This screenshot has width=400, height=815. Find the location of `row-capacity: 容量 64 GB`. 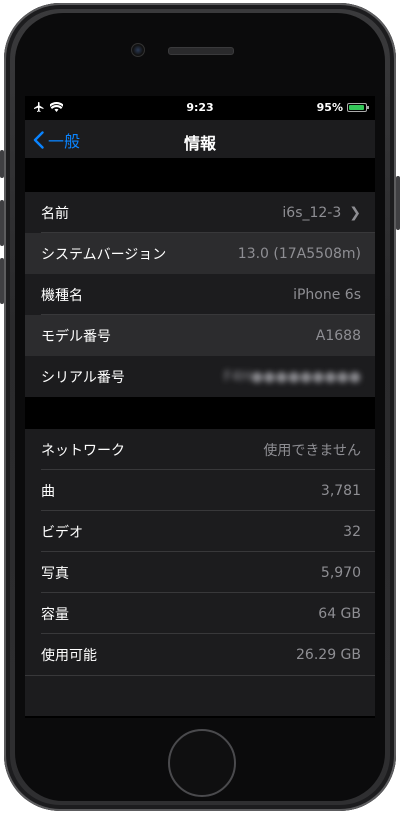

row-capacity: 容量 64 GB is located at coordinates (200, 613).